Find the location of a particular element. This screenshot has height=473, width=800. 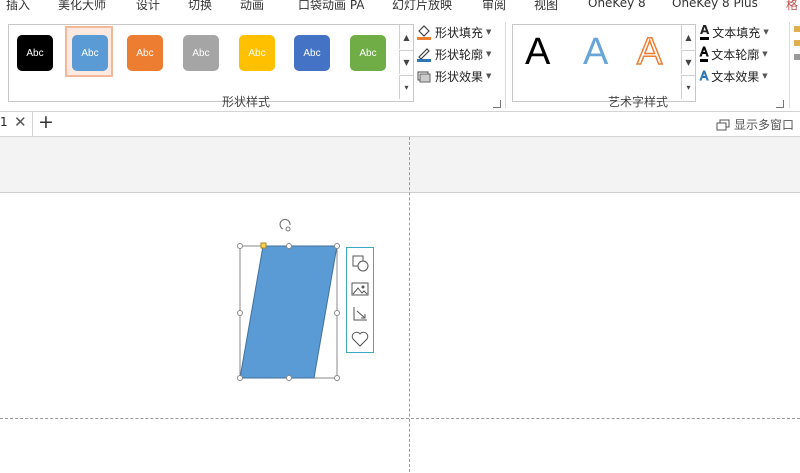

pen-icon is located at coordinates (424, 55).